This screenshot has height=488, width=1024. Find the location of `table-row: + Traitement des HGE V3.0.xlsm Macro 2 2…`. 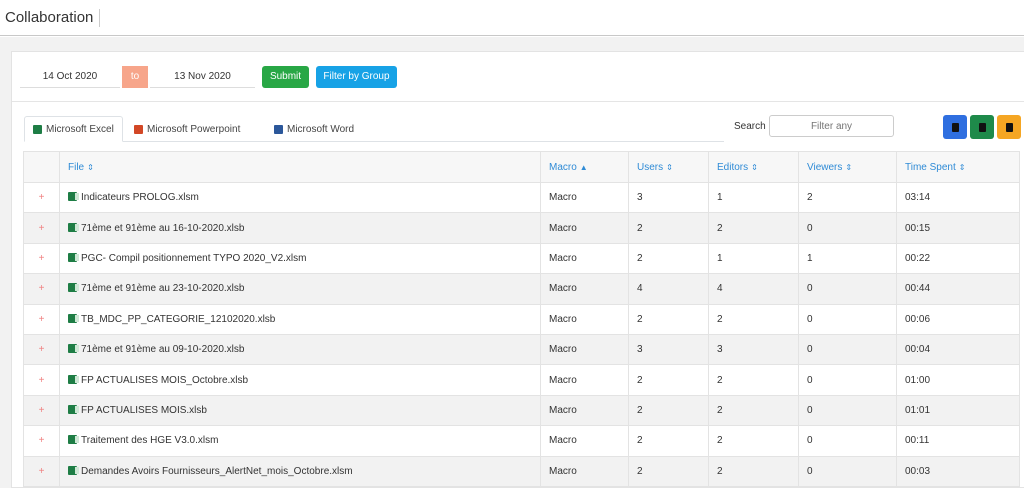

table-row: + Traitement des HGE V3.0.xlsm Macro 2 2… is located at coordinates (521, 441).